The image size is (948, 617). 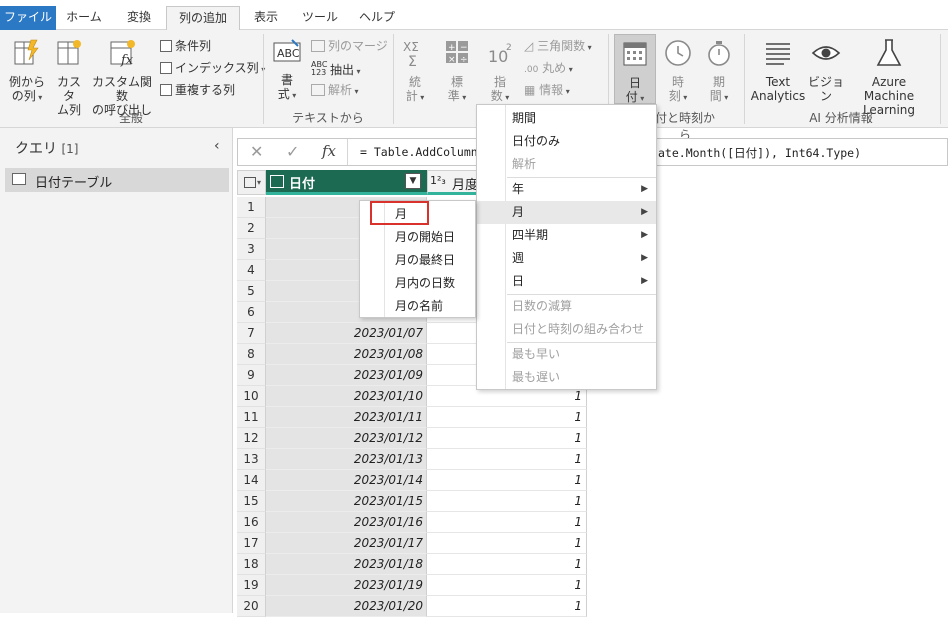 I want to click on row-number: 20, so click(x=251, y=606).